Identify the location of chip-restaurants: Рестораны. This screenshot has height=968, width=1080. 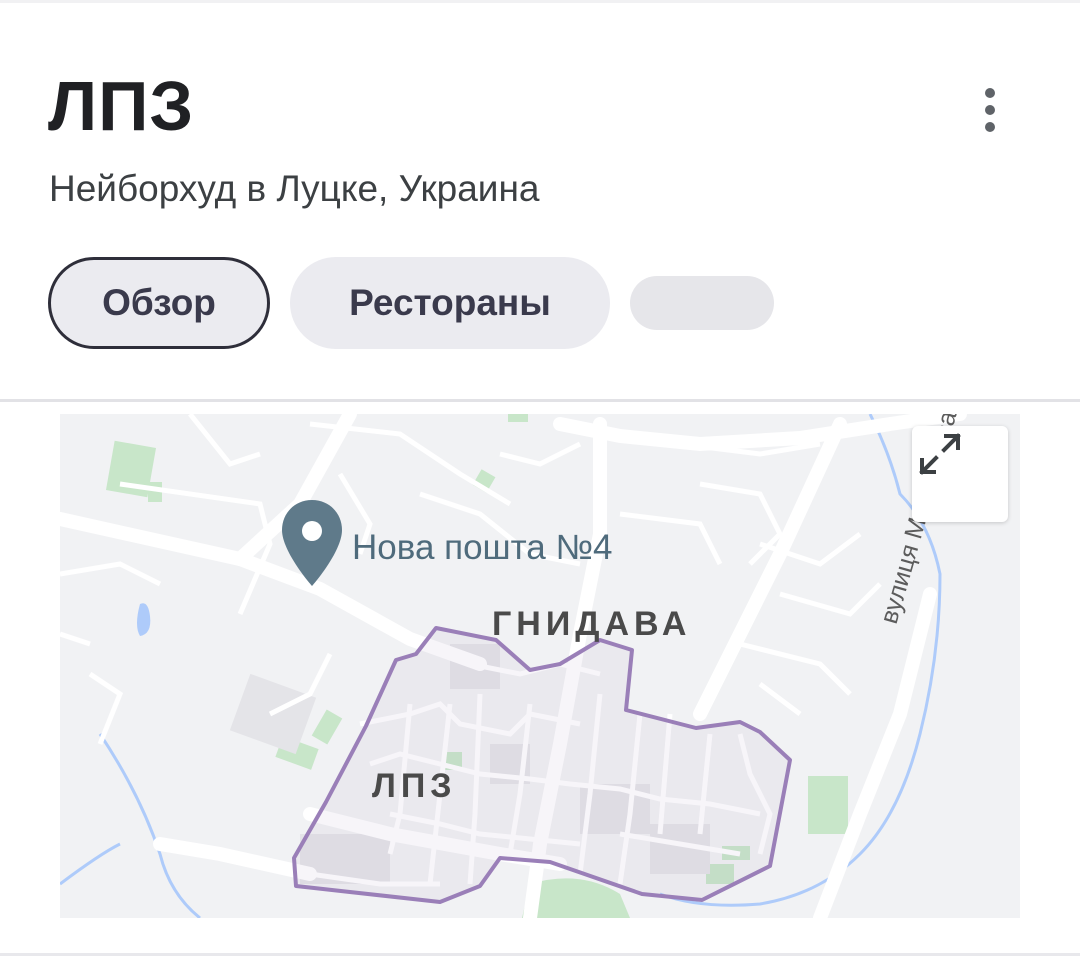
(450, 303).